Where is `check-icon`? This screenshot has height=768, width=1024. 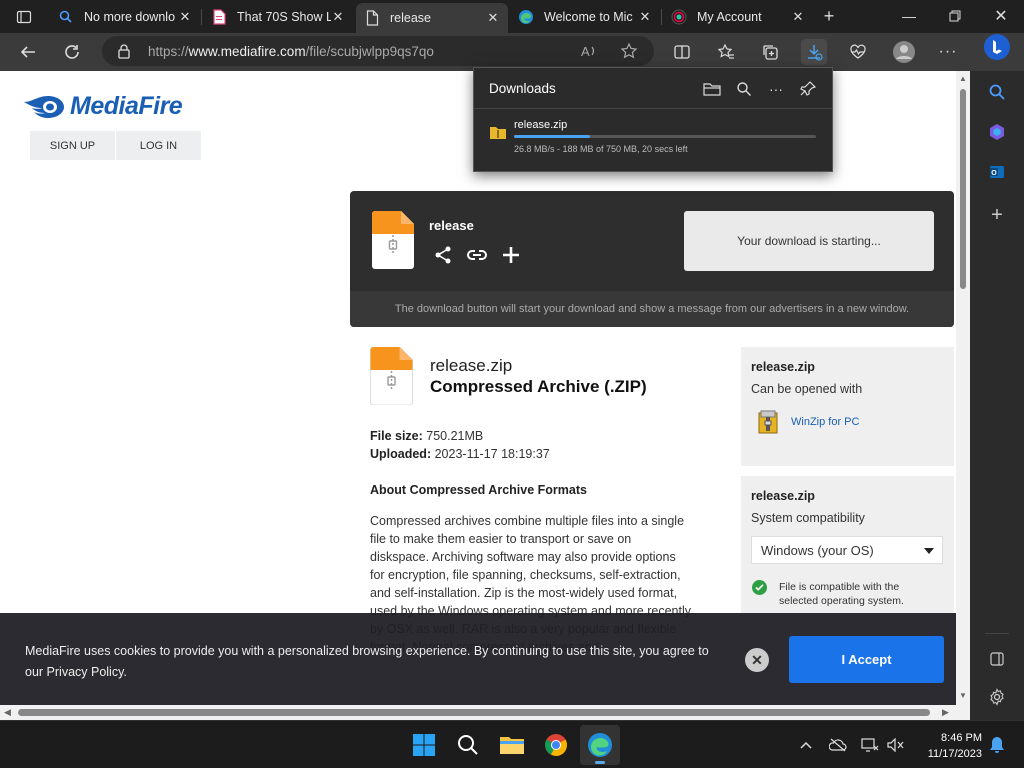
check-icon is located at coordinates (759, 587).